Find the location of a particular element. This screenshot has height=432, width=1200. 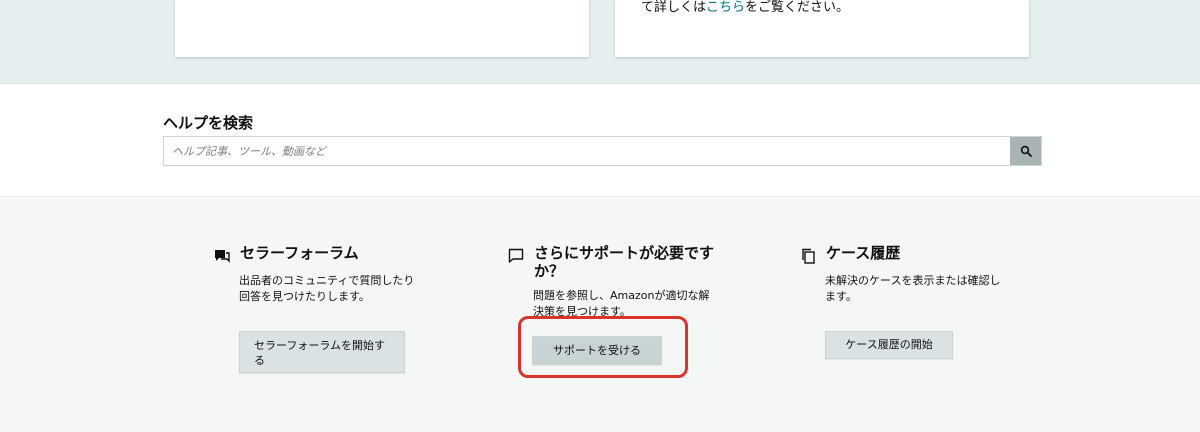

seller-forum-column: セラーフォーラム 出品者のコミュニティで質問したり回答を見つけたりします。 is located at coordinates (324, 274).